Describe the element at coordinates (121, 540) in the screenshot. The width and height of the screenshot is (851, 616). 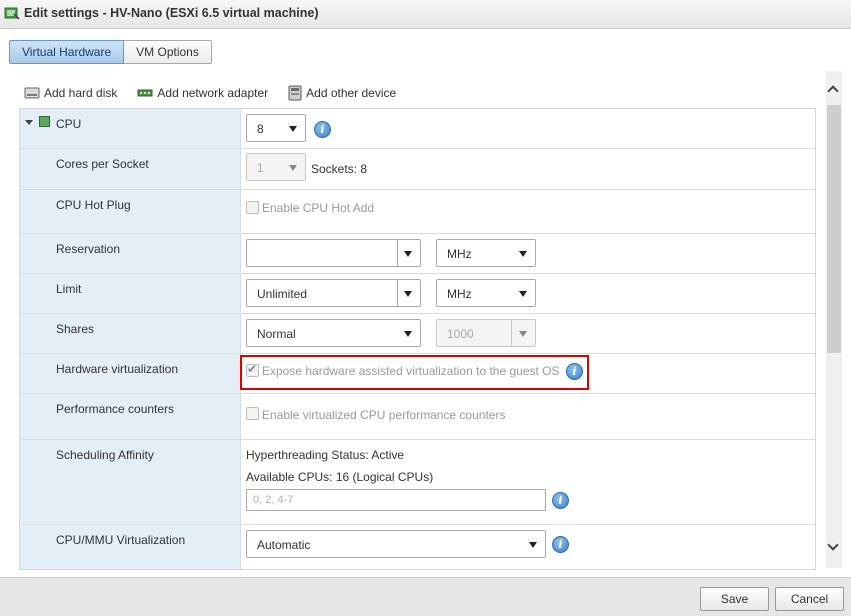
I see `cpu-mmu-virtualization-label: CPU/MMU Virtualization` at that location.